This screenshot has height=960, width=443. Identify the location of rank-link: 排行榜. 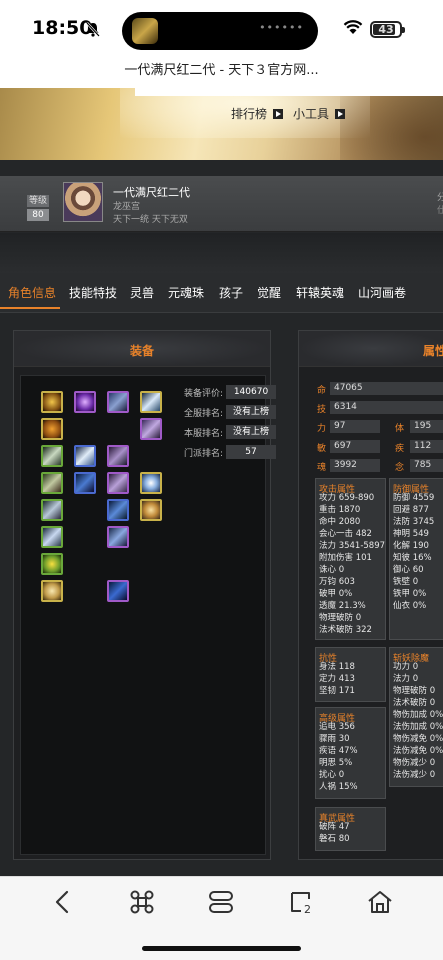
(257, 113).